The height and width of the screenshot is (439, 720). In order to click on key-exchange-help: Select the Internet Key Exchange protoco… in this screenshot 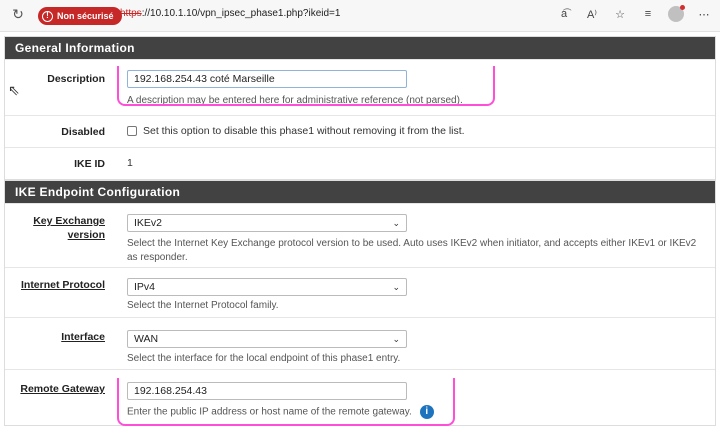, I will do `click(412, 250)`.